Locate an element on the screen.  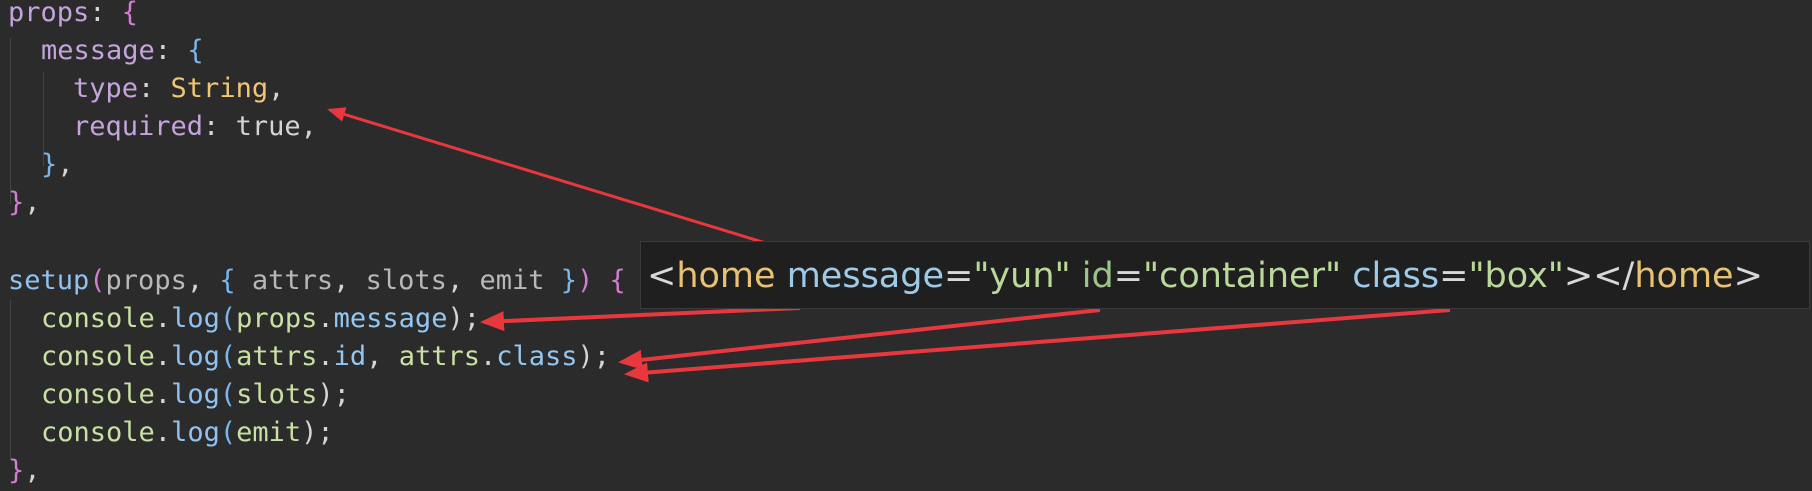
message-key: message is located at coordinates (98, 50).